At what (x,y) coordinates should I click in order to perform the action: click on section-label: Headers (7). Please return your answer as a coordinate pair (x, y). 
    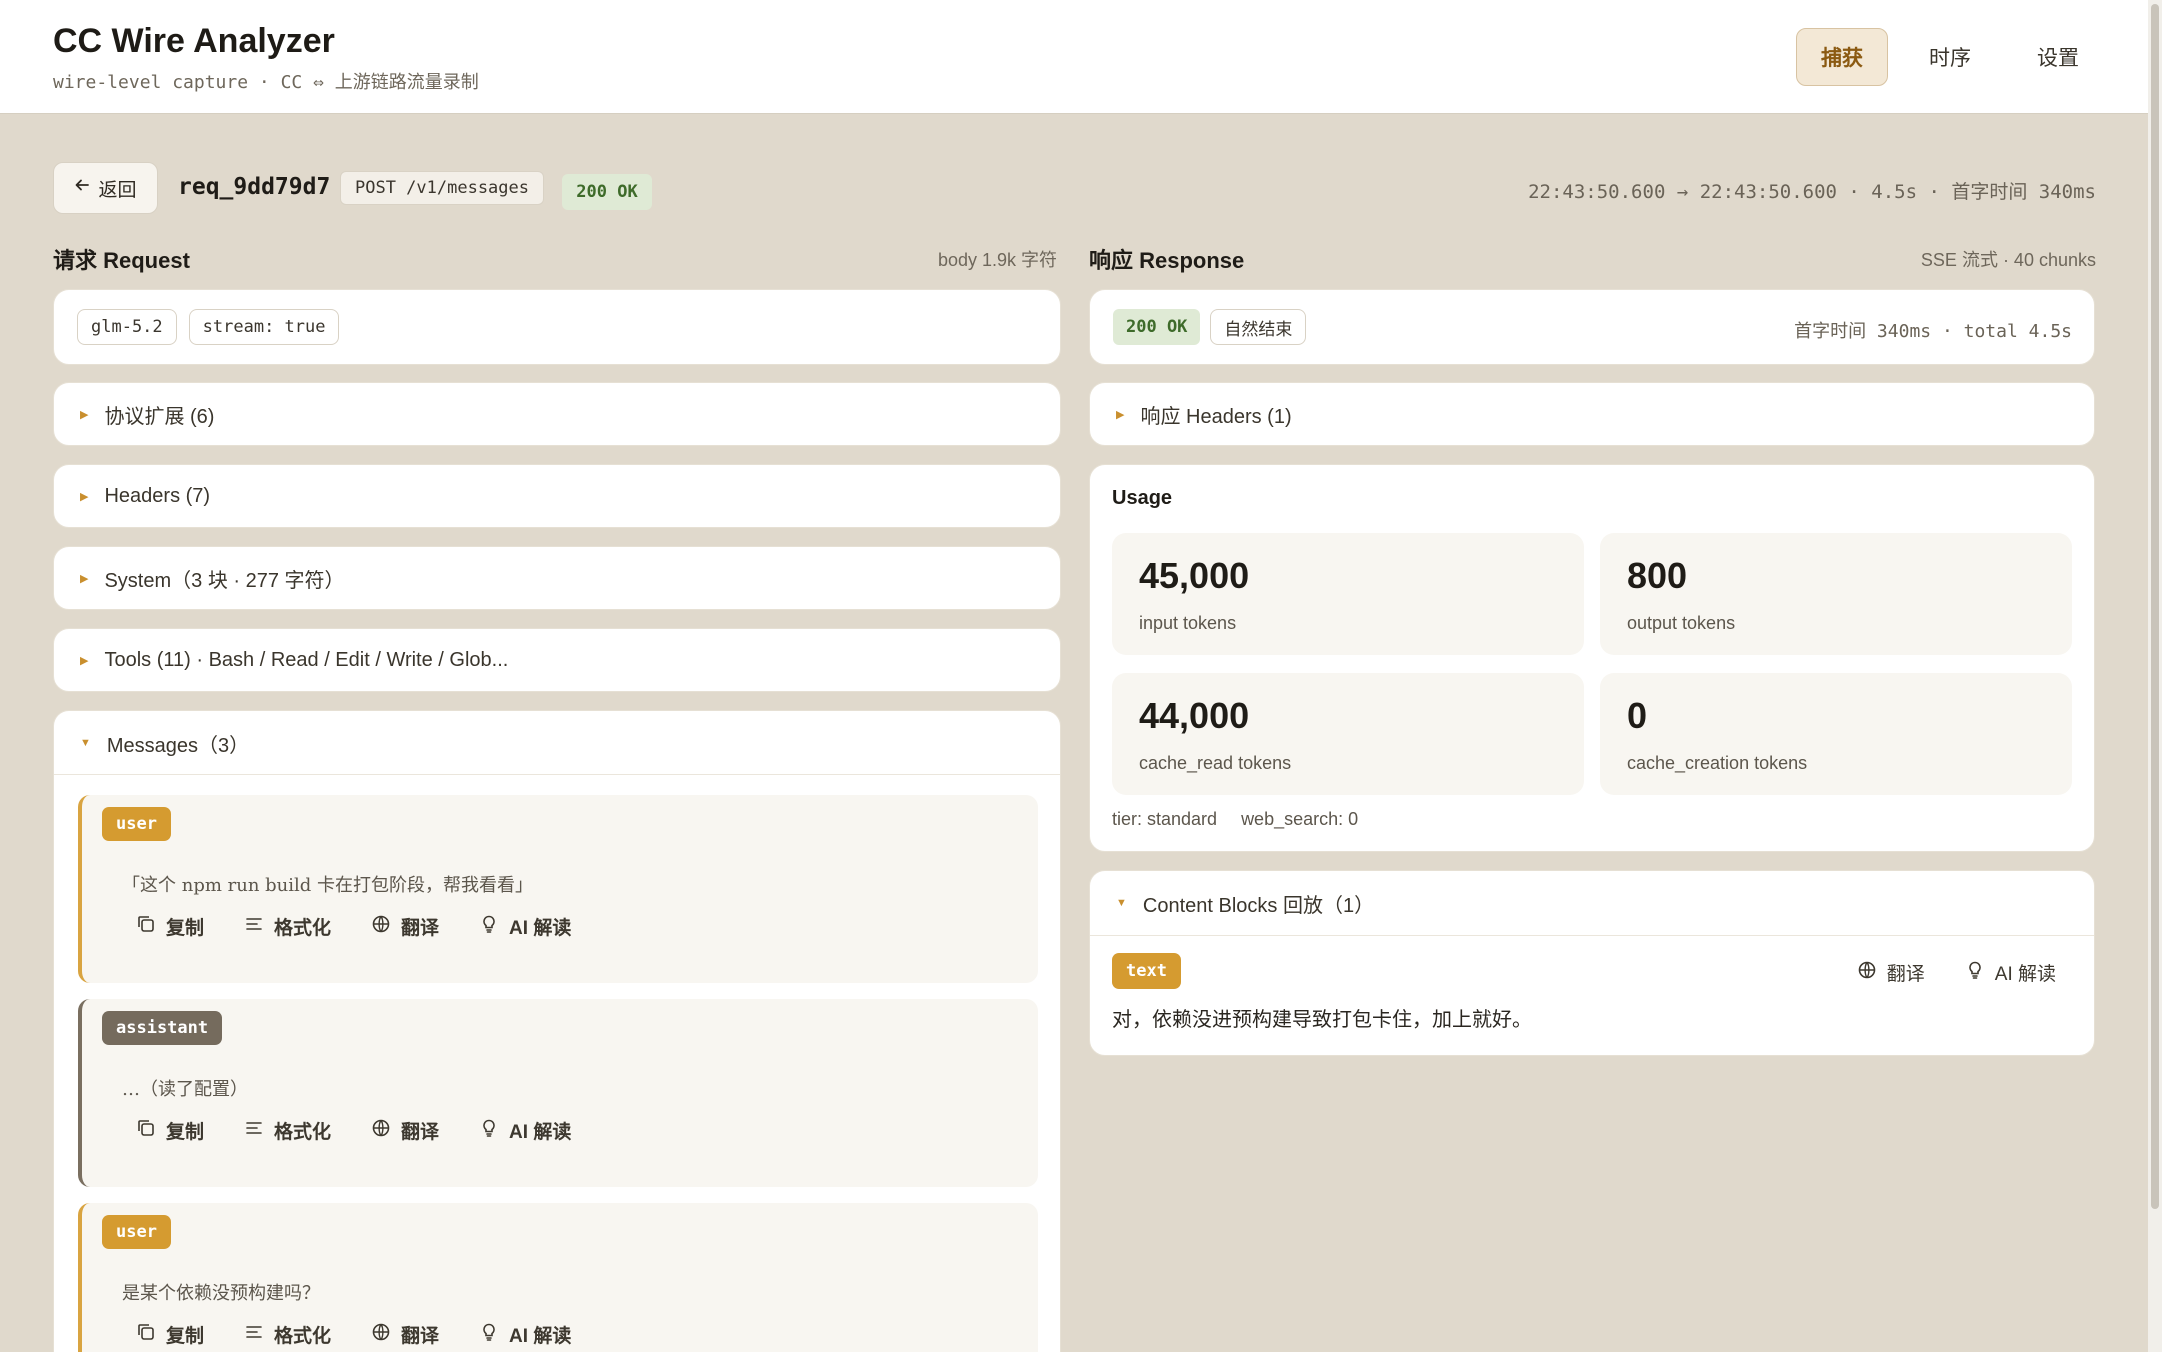
    Looking at the image, I should click on (157, 495).